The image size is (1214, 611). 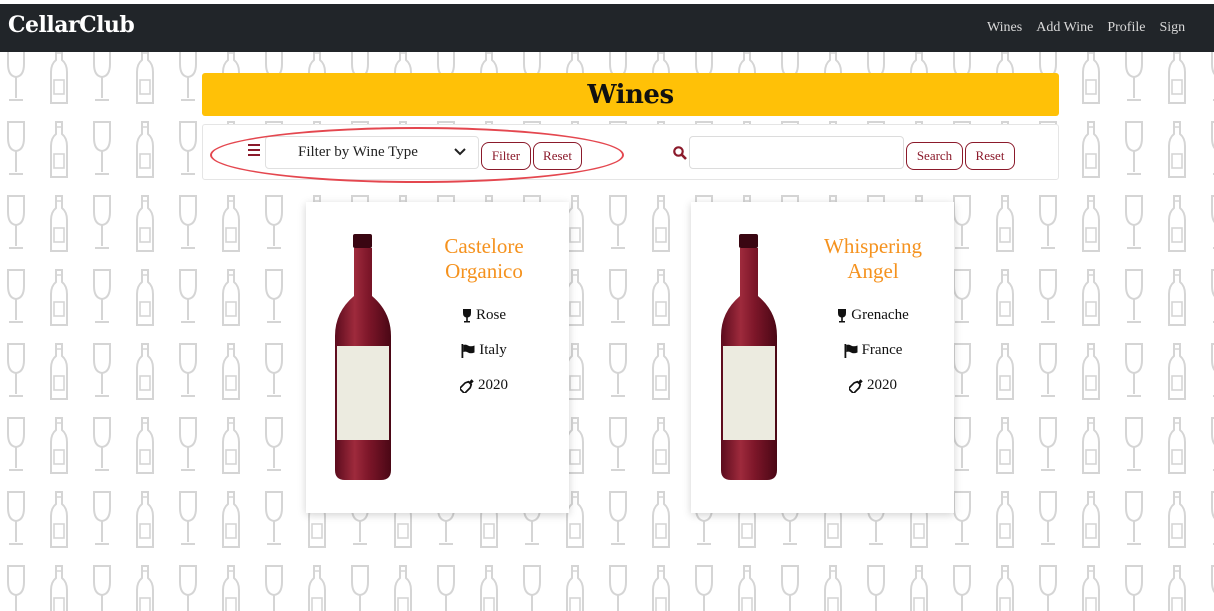 What do you see at coordinates (1004, 28) in the screenshot?
I see `nav-link-wines: Wines` at bounding box center [1004, 28].